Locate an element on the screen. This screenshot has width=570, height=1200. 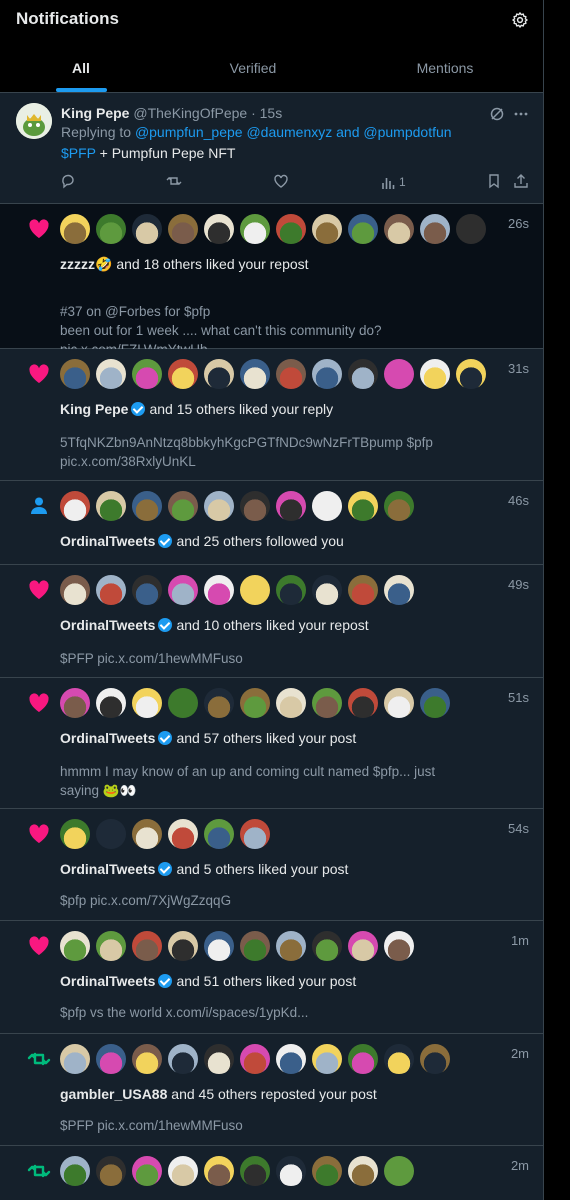
actor-name: King Pepe is located at coordinates (94, 409).